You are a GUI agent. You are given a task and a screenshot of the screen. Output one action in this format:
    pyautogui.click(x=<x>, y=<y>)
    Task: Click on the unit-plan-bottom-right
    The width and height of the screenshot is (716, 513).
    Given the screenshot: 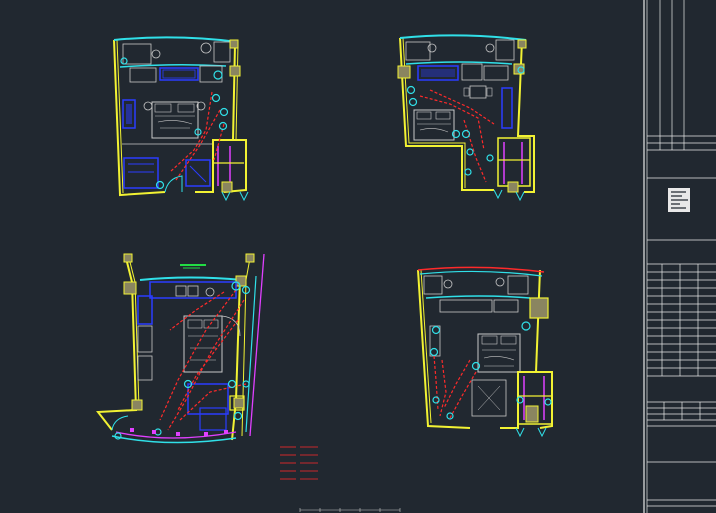 What is the action you would take?
    pyautogui.click(x=485, y=352)
    